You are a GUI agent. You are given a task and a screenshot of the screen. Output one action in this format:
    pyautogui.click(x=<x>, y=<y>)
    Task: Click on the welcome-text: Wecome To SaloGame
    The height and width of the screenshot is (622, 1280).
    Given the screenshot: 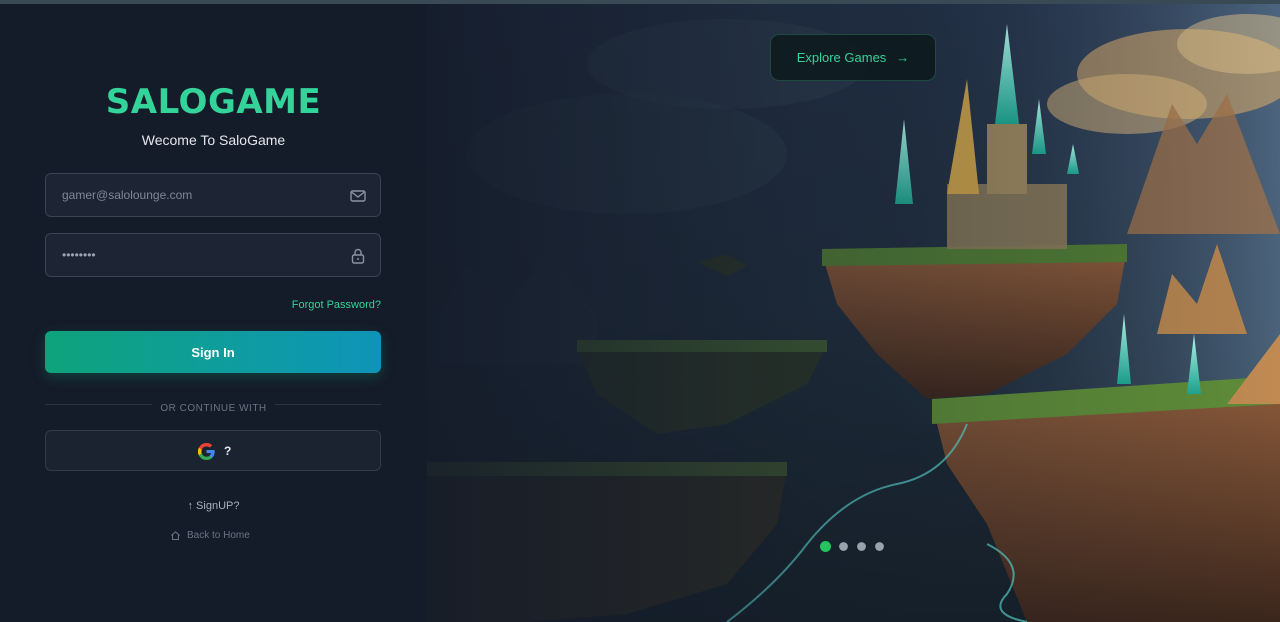 What is the action you would take?
    pyautogui.click(x=213, y=140)
    